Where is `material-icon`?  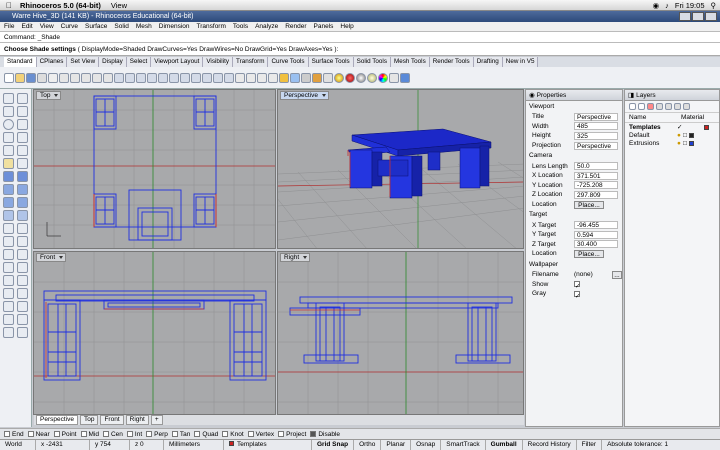
material-icon is located at coordinates (350, 77).